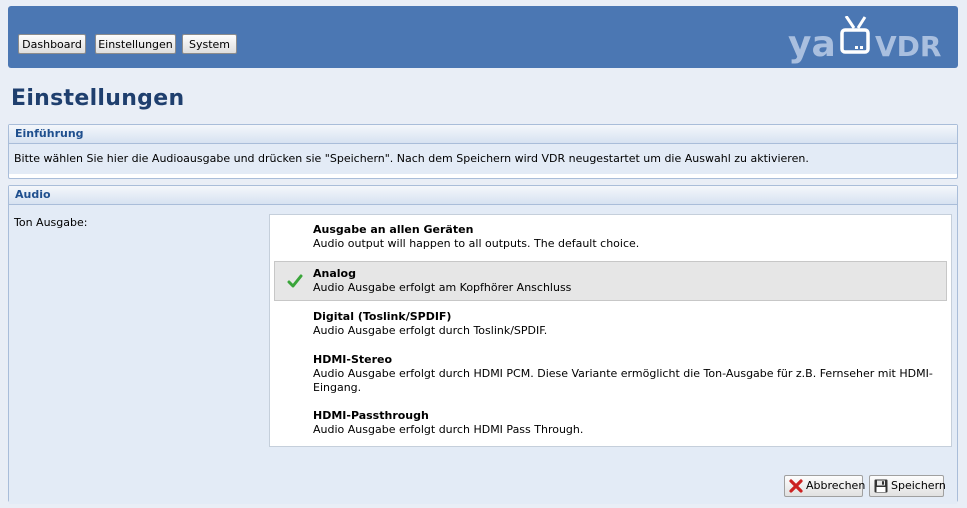 This screenshot has width=967, height=508. What do you see at coordinates (295, 281) in the screenshot?
I see `checkmark-icon` at bounding box center [295, 281].